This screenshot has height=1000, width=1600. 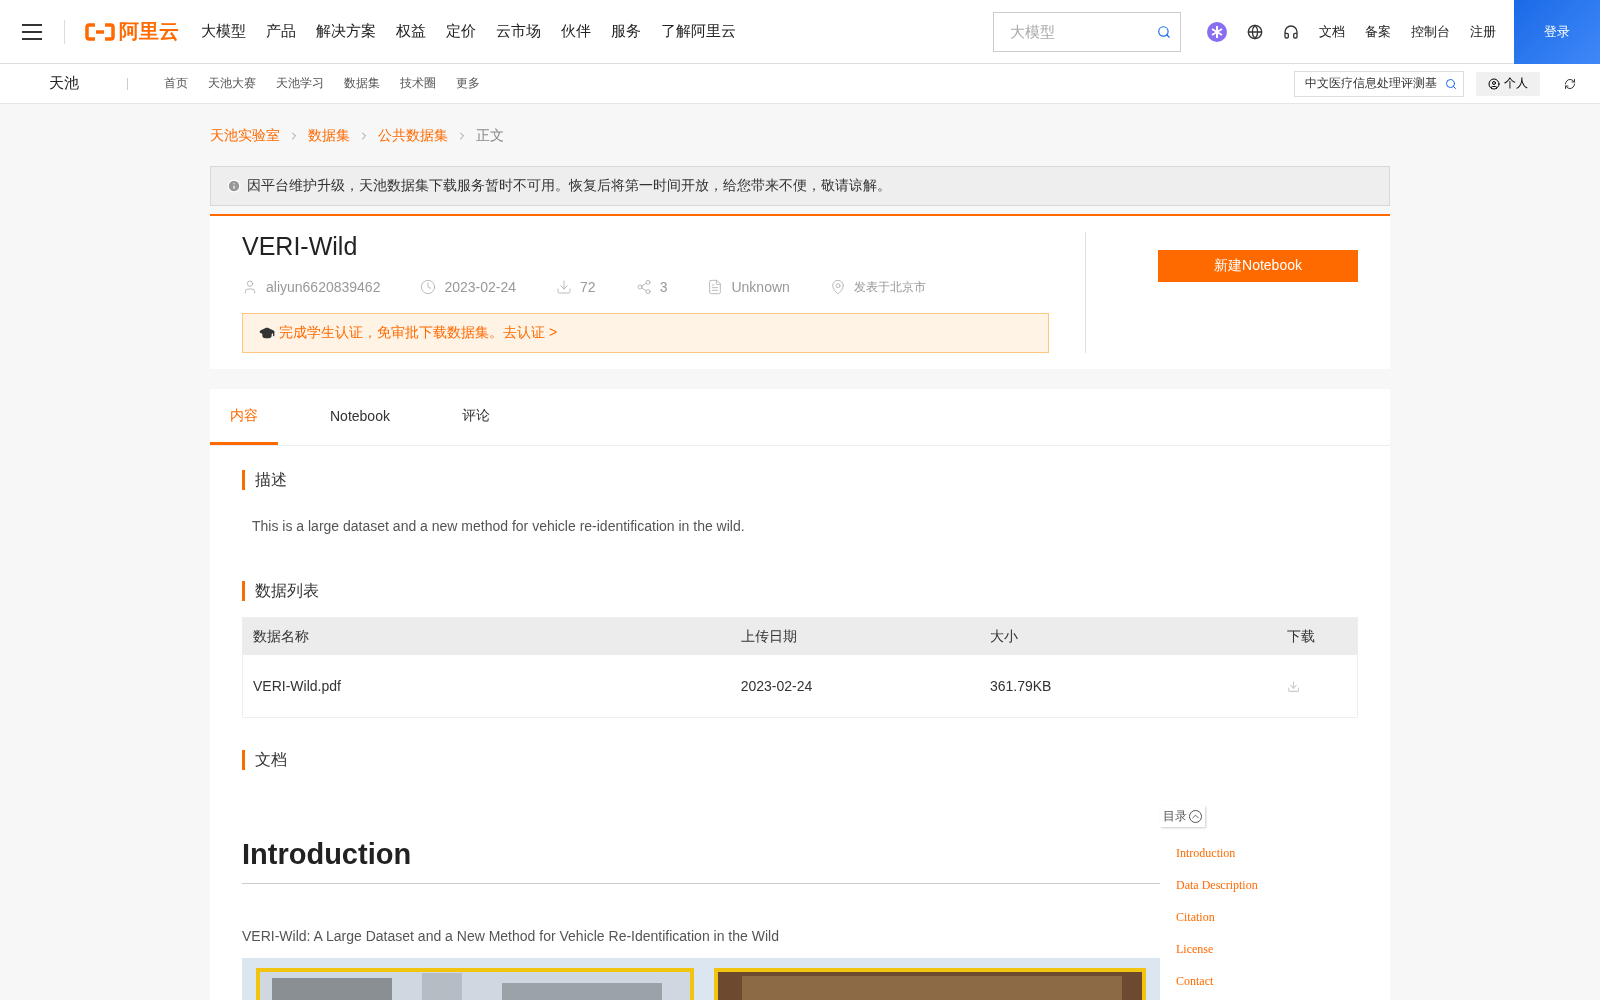 I want to click on personal-button: 个人, so click(x=1508, y=83).